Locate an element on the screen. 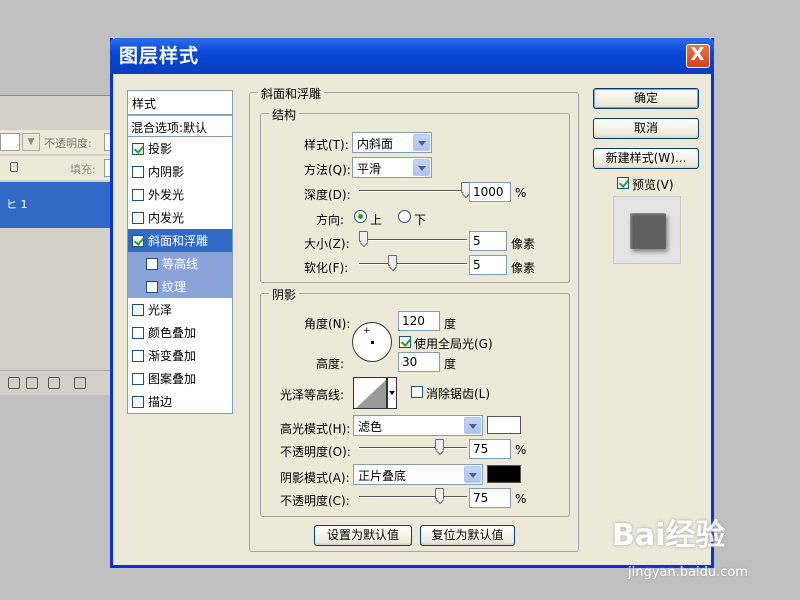 The height and width of the screenshot is (600, 800). soften-input: 5 is located at coordinates (488, 265).